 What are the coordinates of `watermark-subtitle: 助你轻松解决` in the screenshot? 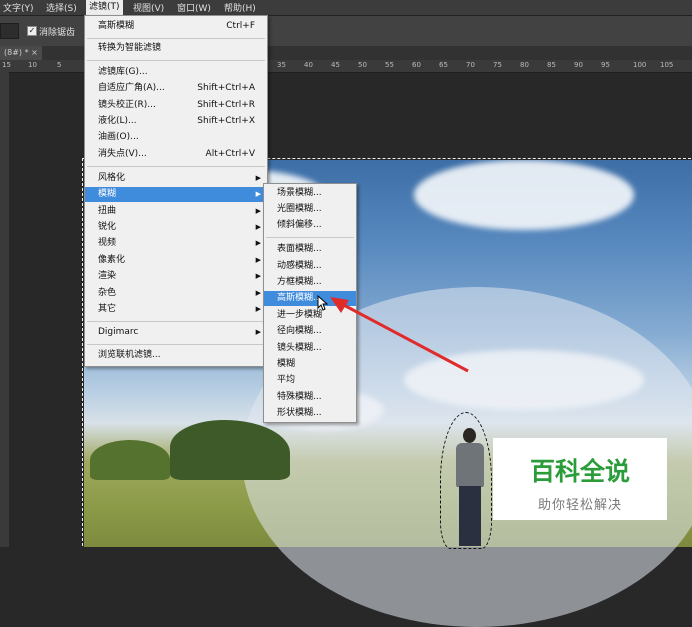 It's located at (579, 505).